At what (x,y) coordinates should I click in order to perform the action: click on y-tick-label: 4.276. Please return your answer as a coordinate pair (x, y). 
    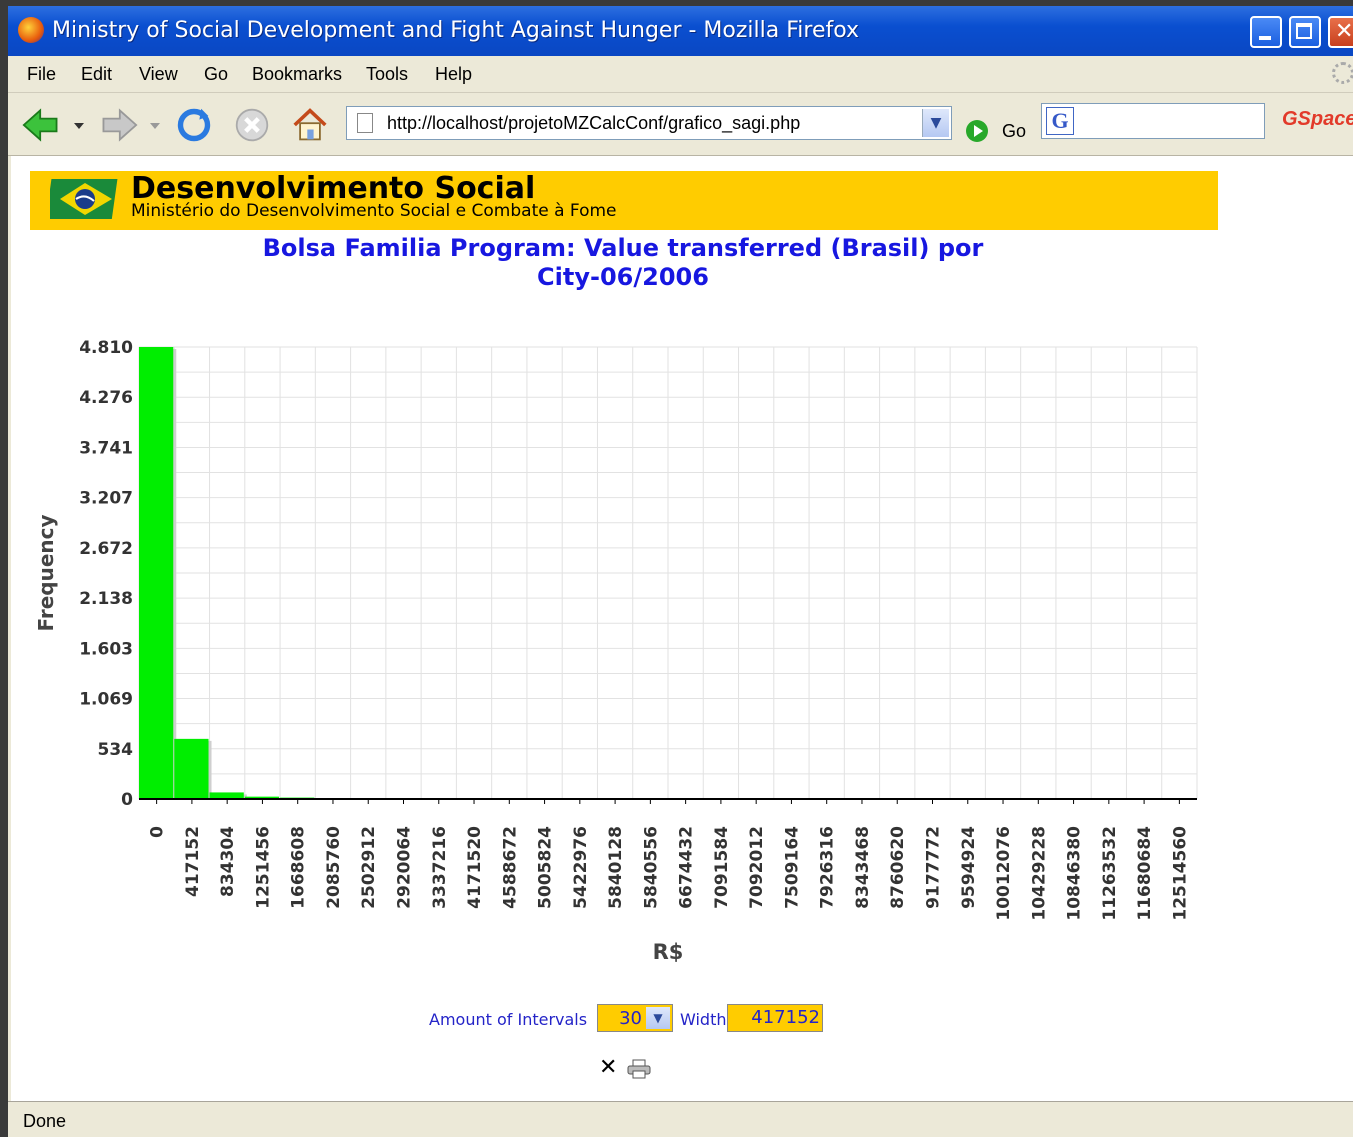
    Looking at the image, I should click on (106, 398).